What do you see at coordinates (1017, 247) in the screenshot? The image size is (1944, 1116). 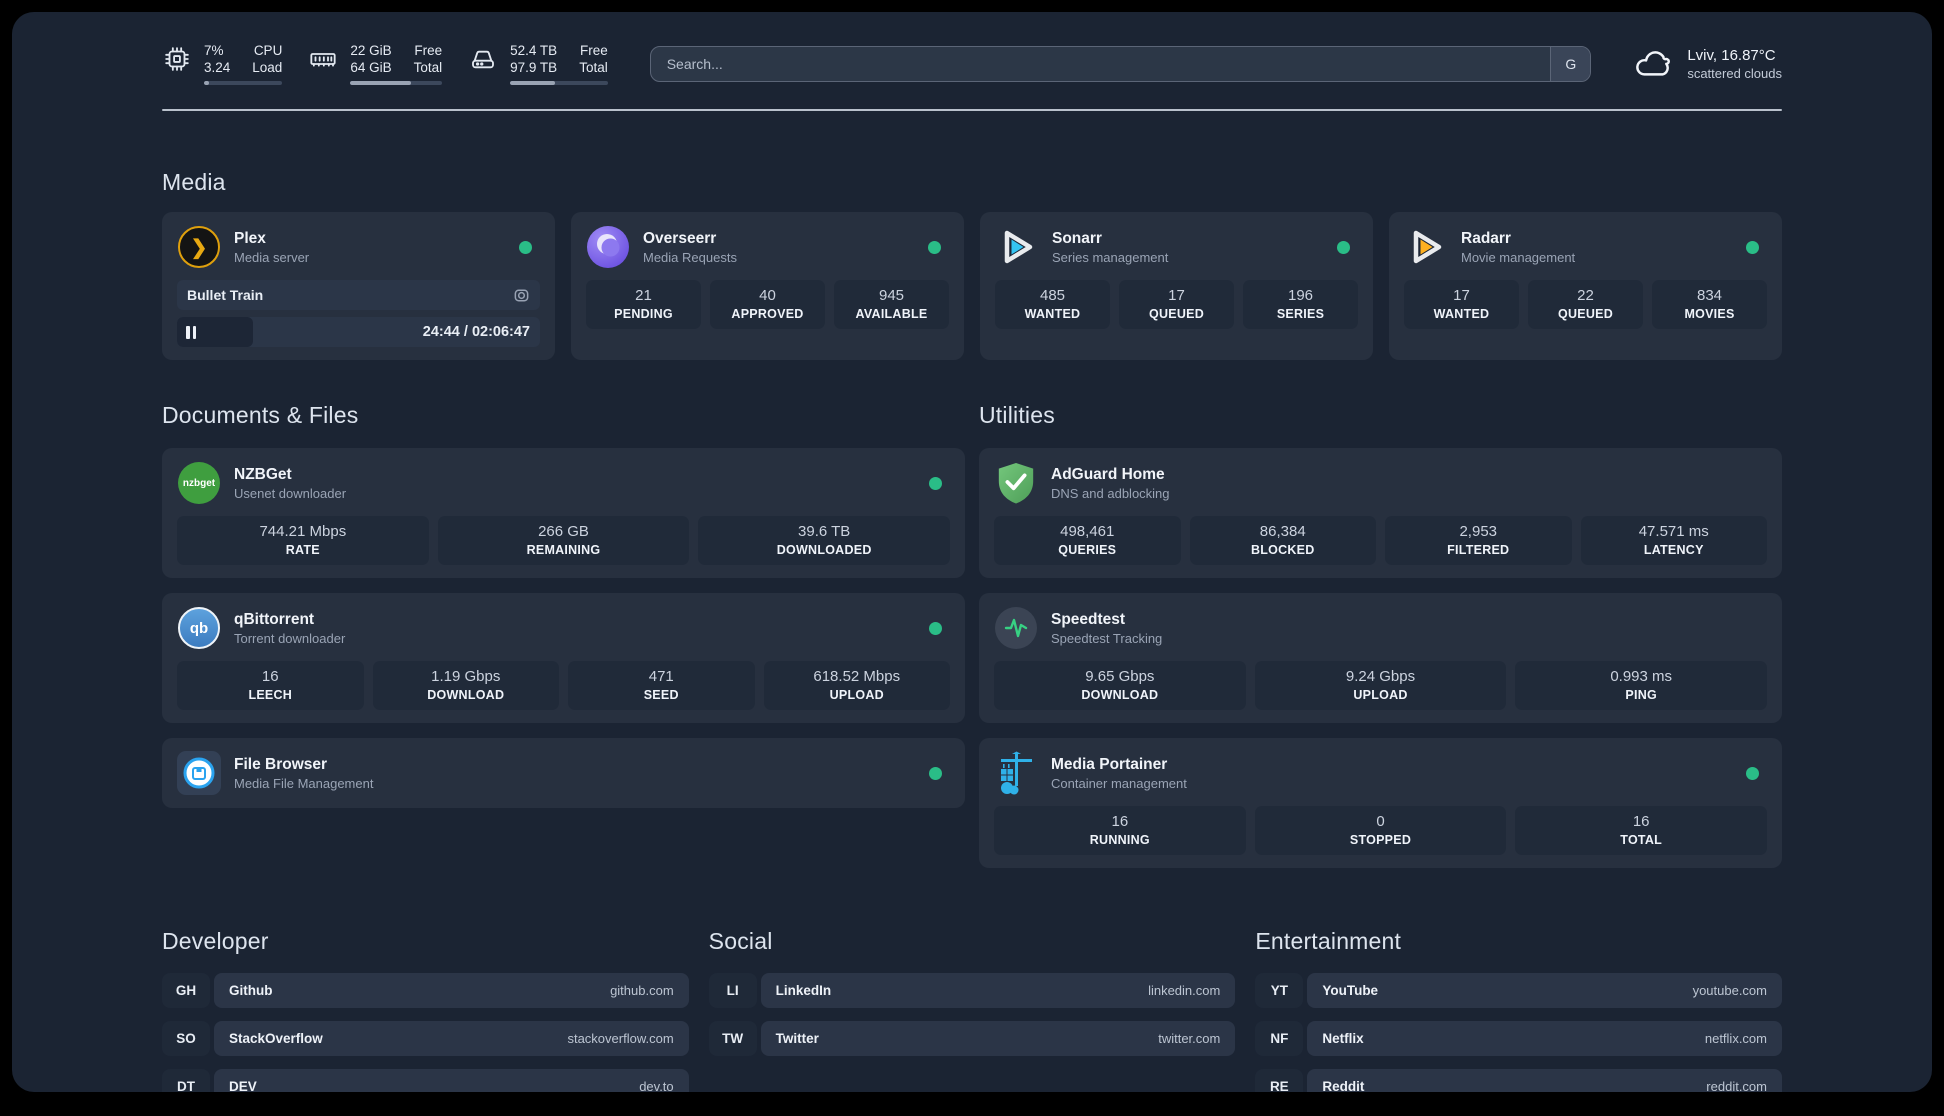 I see `sonarr-icon` at bounding box center [1017, 247].